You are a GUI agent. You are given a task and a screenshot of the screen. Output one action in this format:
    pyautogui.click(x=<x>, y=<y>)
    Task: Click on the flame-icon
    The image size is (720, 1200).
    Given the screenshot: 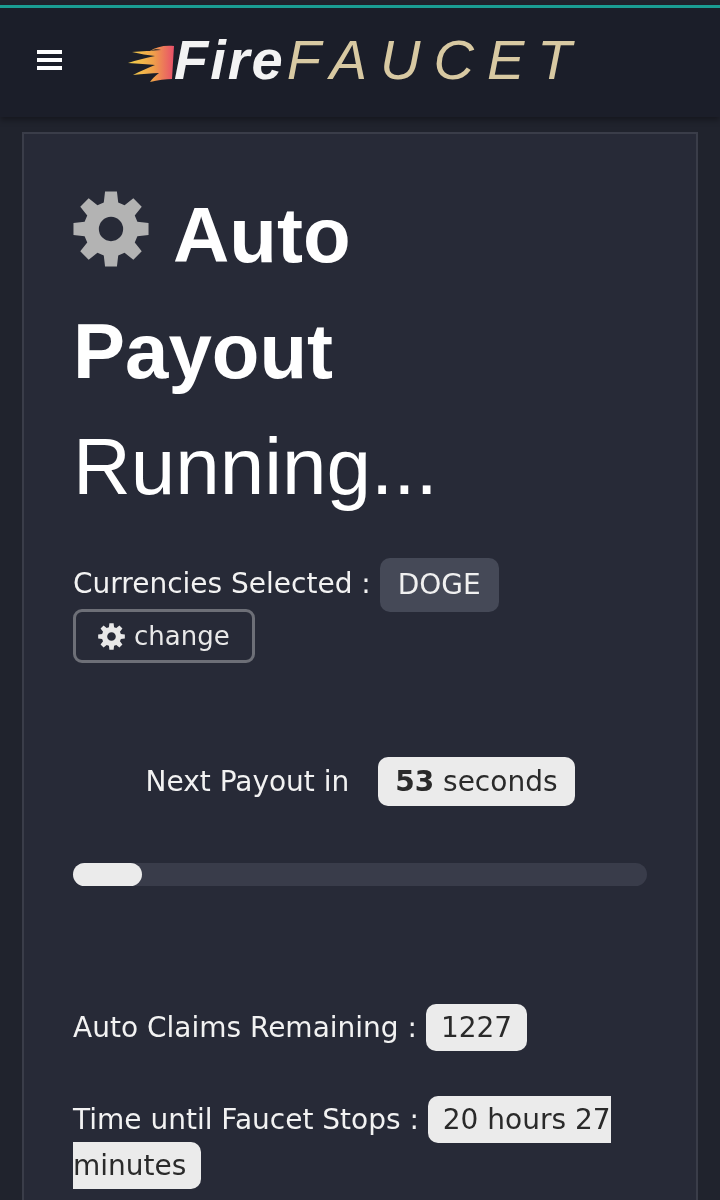 What is the action you would take?
    pyautogui.click(x=151, y=63)
    